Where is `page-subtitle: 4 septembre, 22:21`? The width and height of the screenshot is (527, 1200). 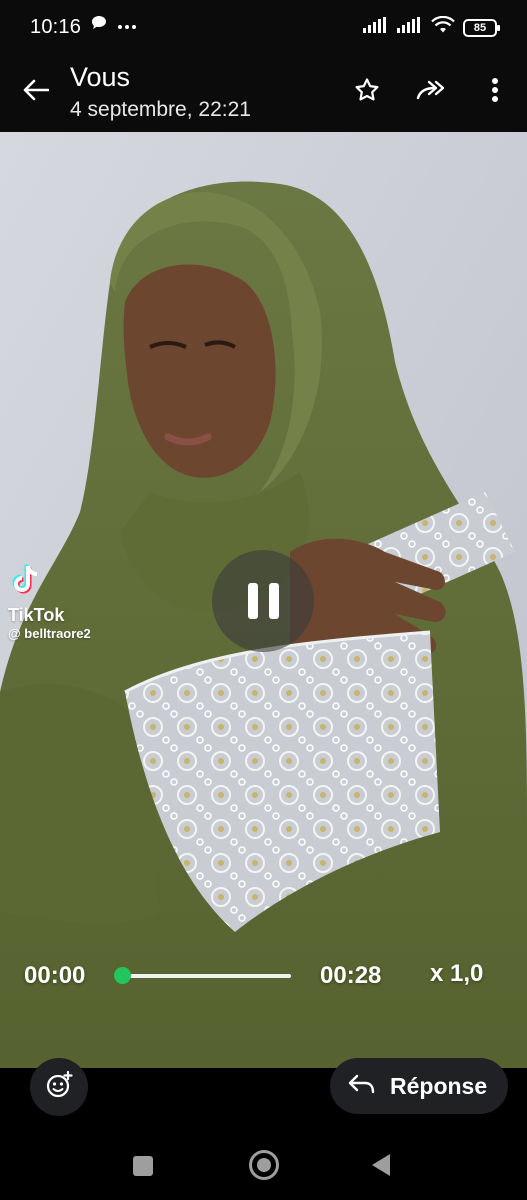 page-subtitle: 4 septembre, 22:21 is located at coordinates (160, 109).